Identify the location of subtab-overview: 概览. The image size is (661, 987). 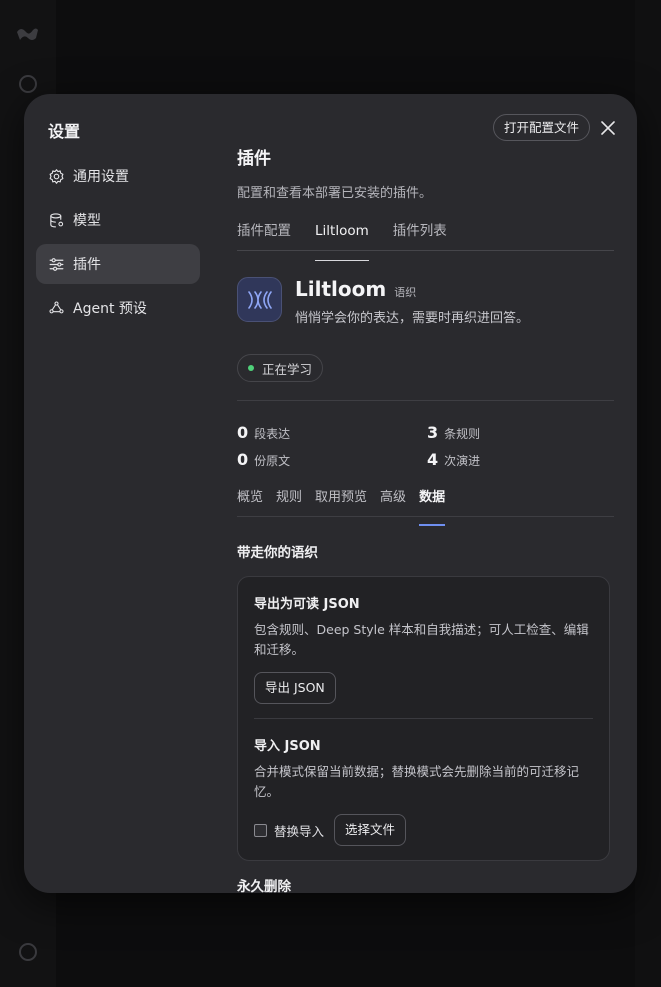
(250, 502).